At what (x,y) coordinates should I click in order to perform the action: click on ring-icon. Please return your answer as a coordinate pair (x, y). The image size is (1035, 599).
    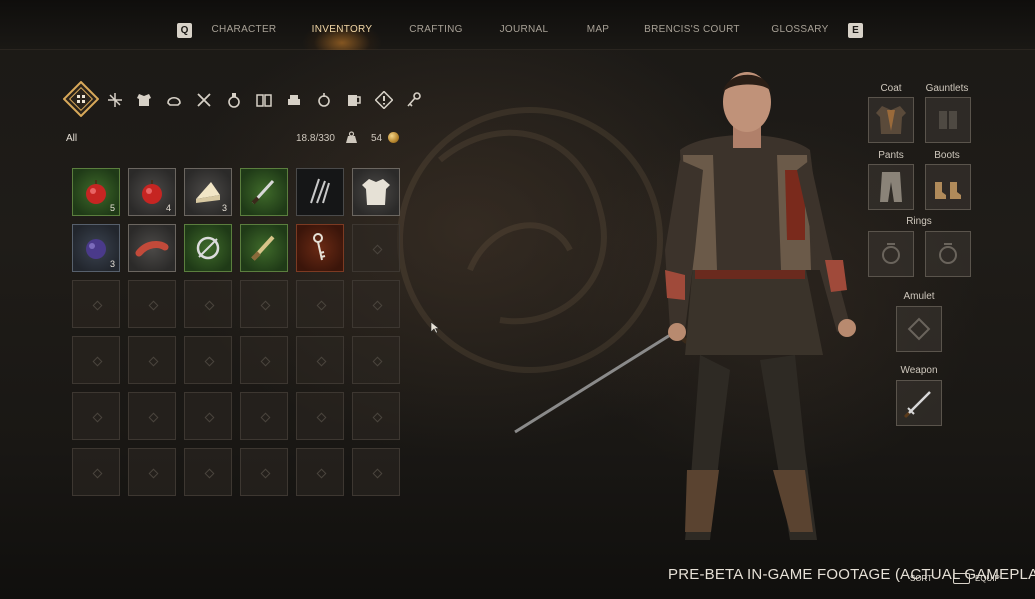
    Looking at the image, I should click on (208, 248).